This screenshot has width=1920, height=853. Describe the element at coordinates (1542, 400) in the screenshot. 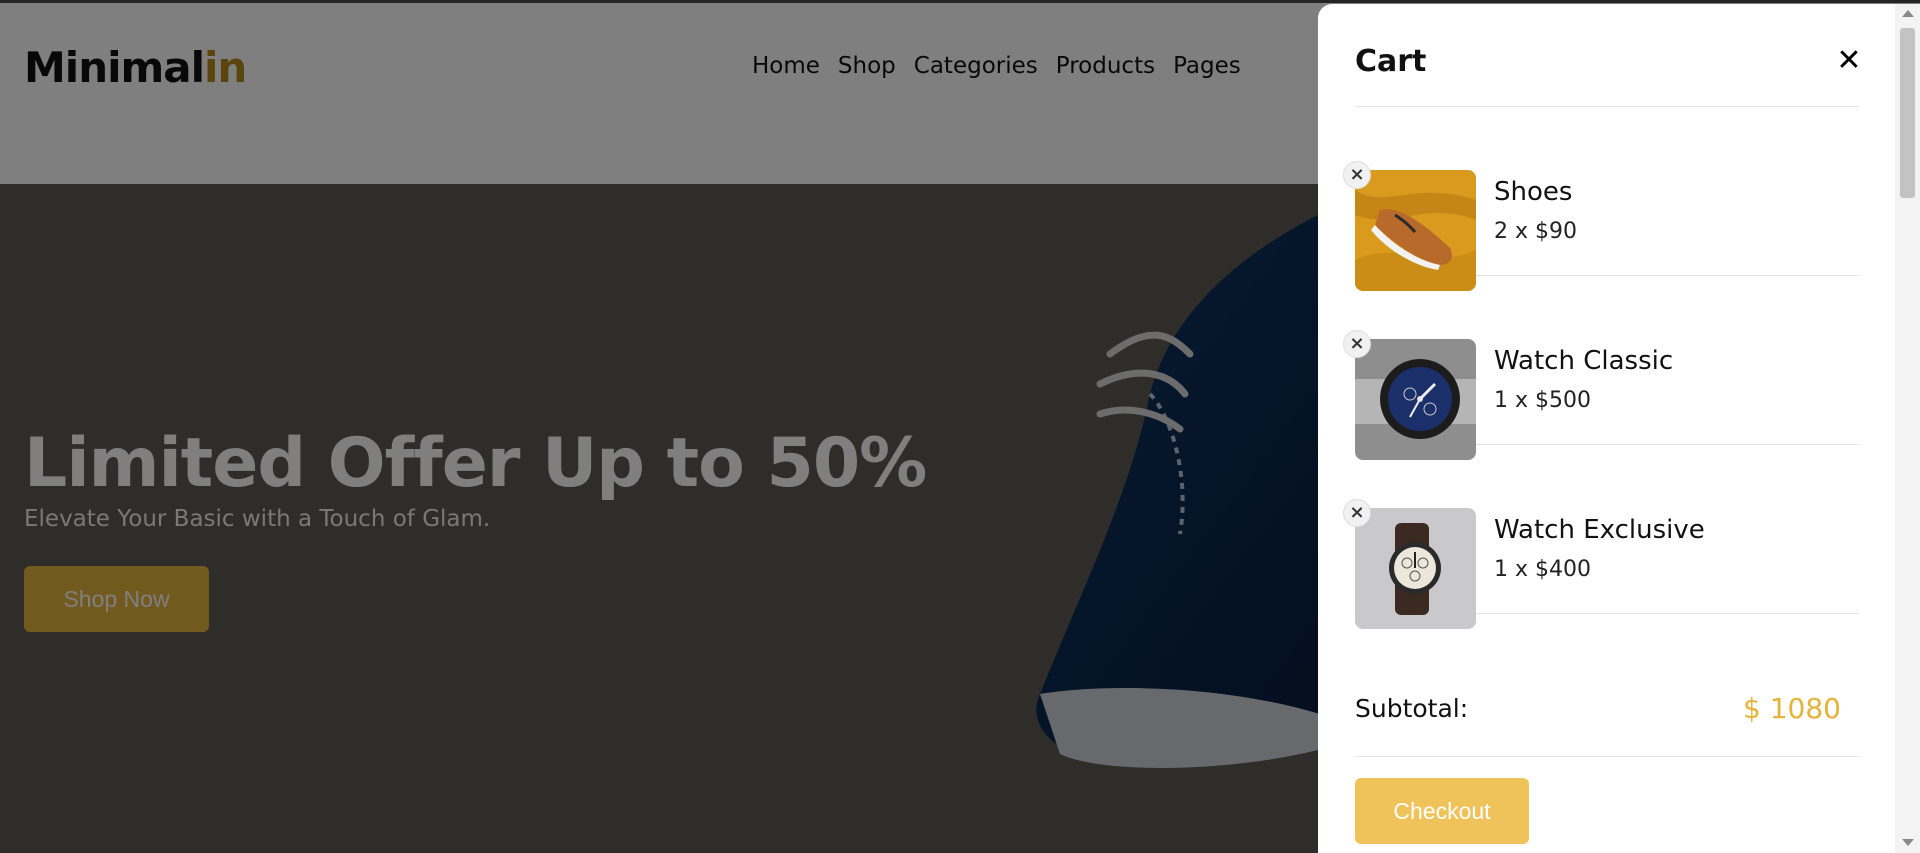

I see `cart-item-qty-price: 1 x $500` at that location.